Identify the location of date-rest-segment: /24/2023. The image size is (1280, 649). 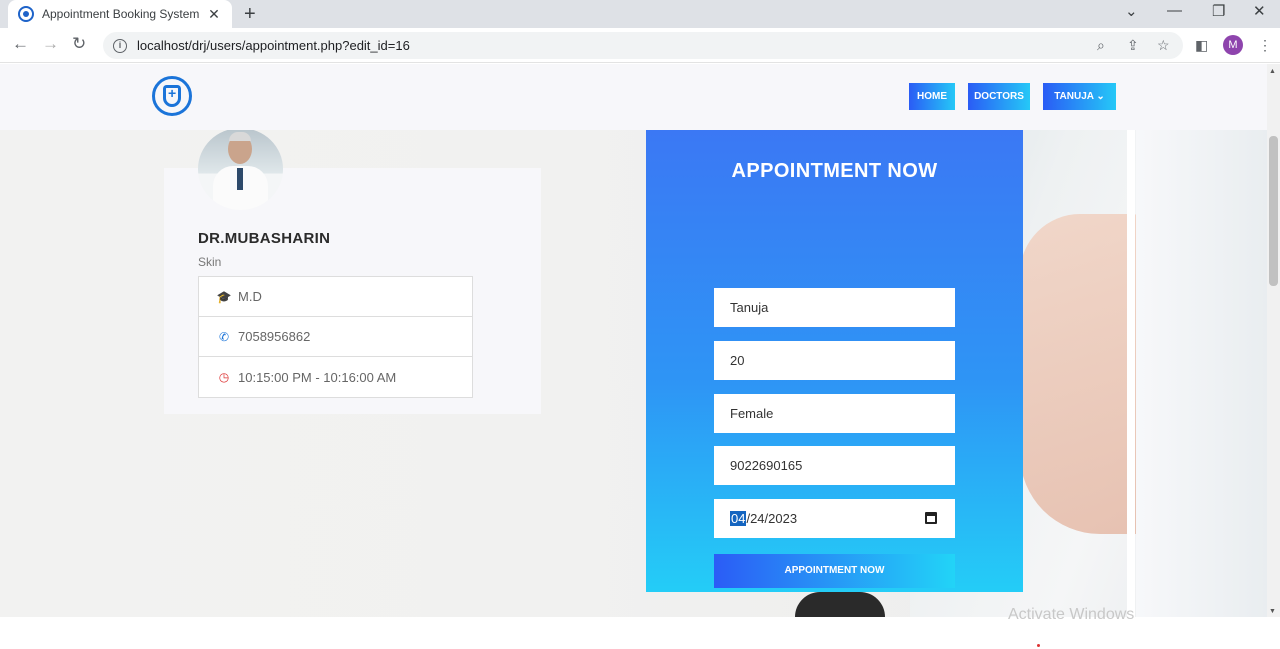
(771, 518).